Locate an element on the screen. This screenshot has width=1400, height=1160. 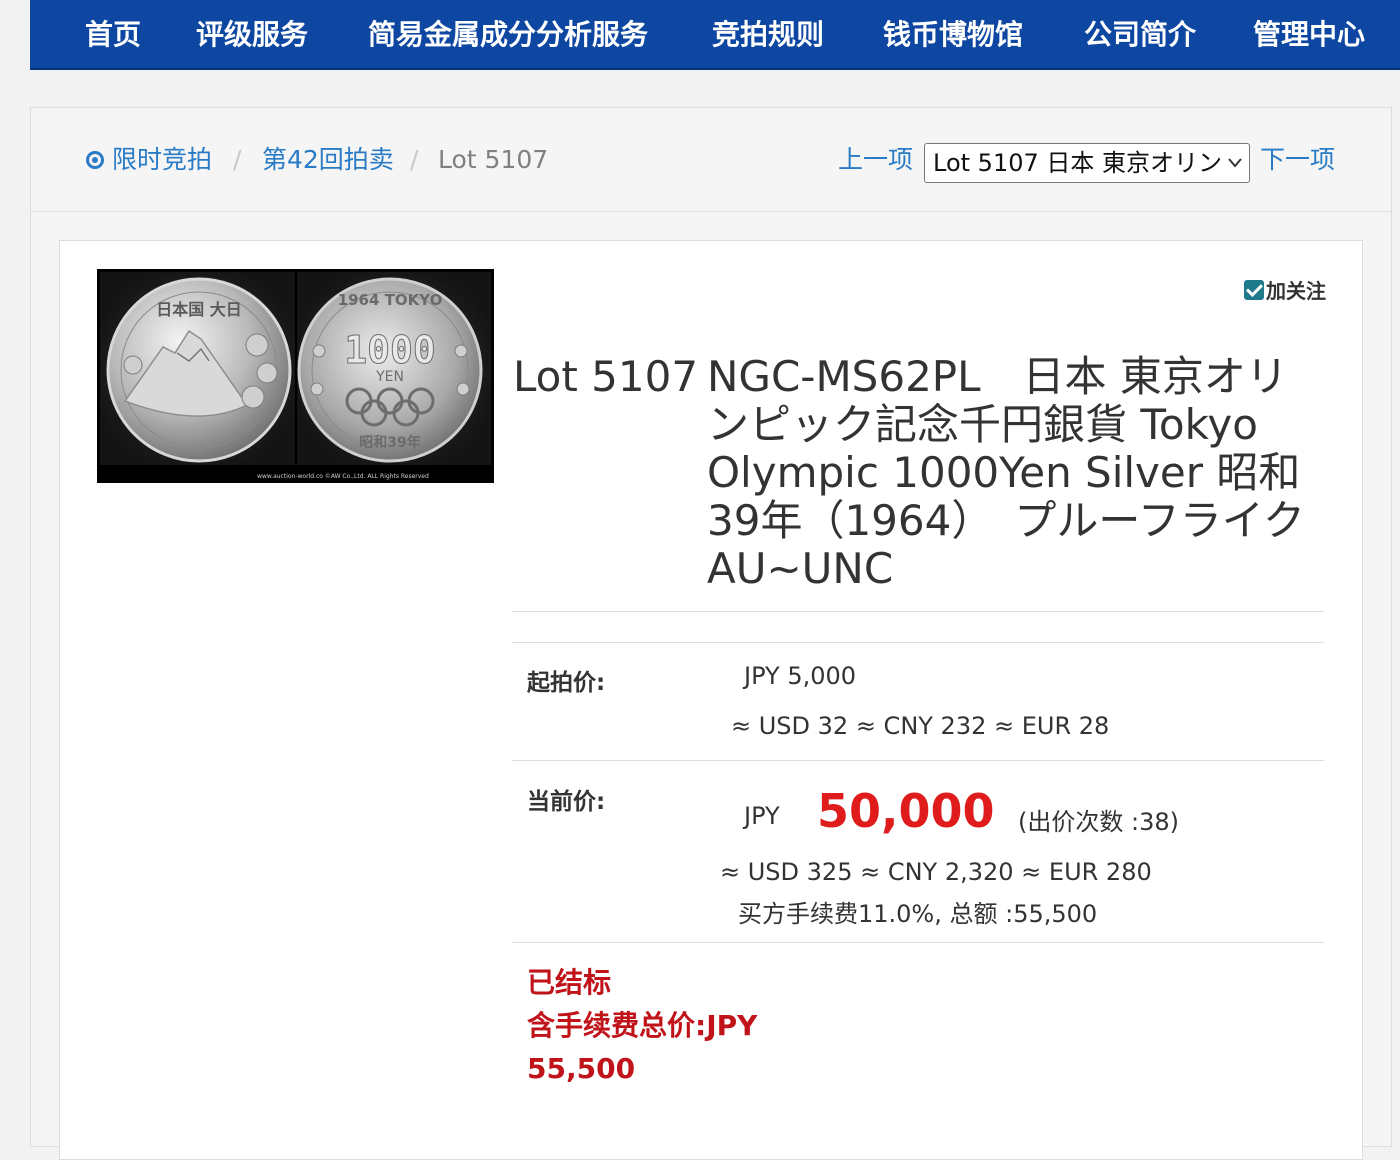
breadcrumb-current-lot: Lot 5107 is located at coordinates (493, 159).